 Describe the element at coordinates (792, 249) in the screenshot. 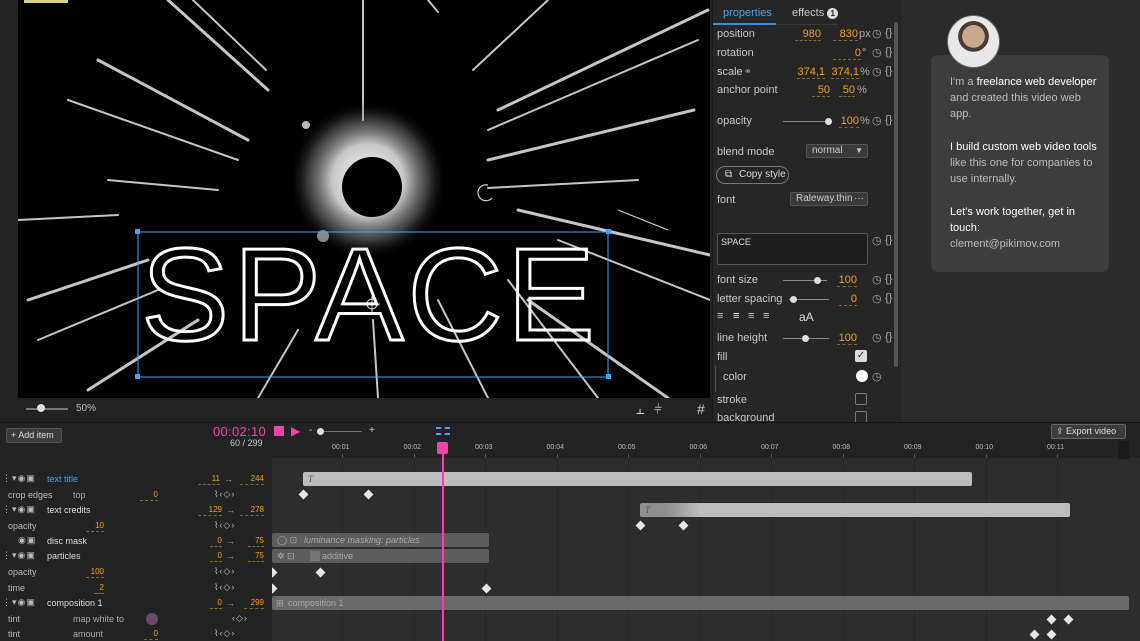

I see `text-content-input: SPACE` at that location.